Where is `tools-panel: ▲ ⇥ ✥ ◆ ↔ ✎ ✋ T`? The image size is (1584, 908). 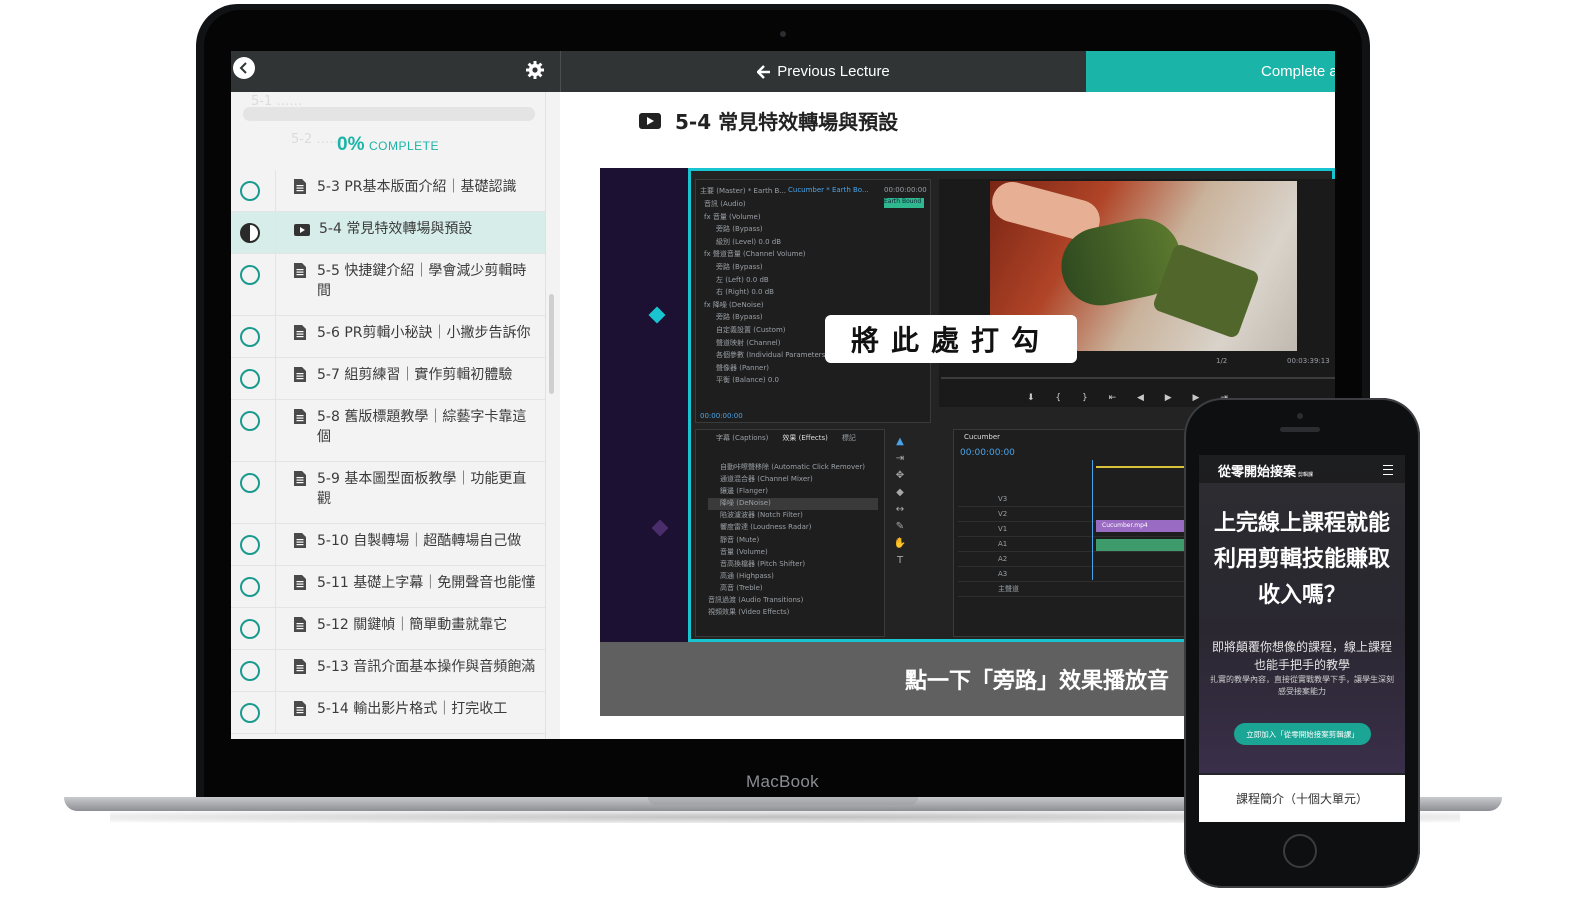
tools-panel: ▲ ⇥ ✥ ◆ ↔ ✎ ✋ T is located at coordinates (900, 523).